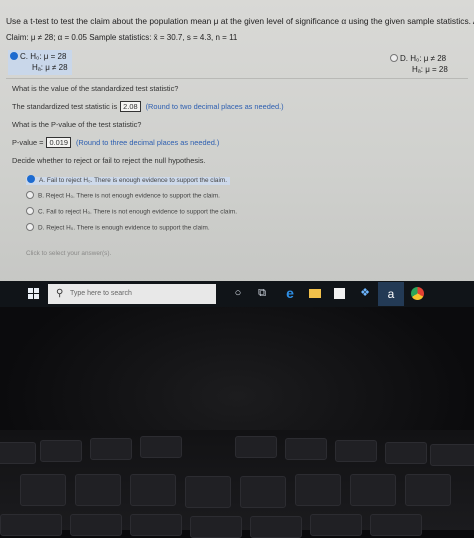  Describe the element at coordinates (34, 294) in the screenshot. I see `windows-start-icon` at that location.